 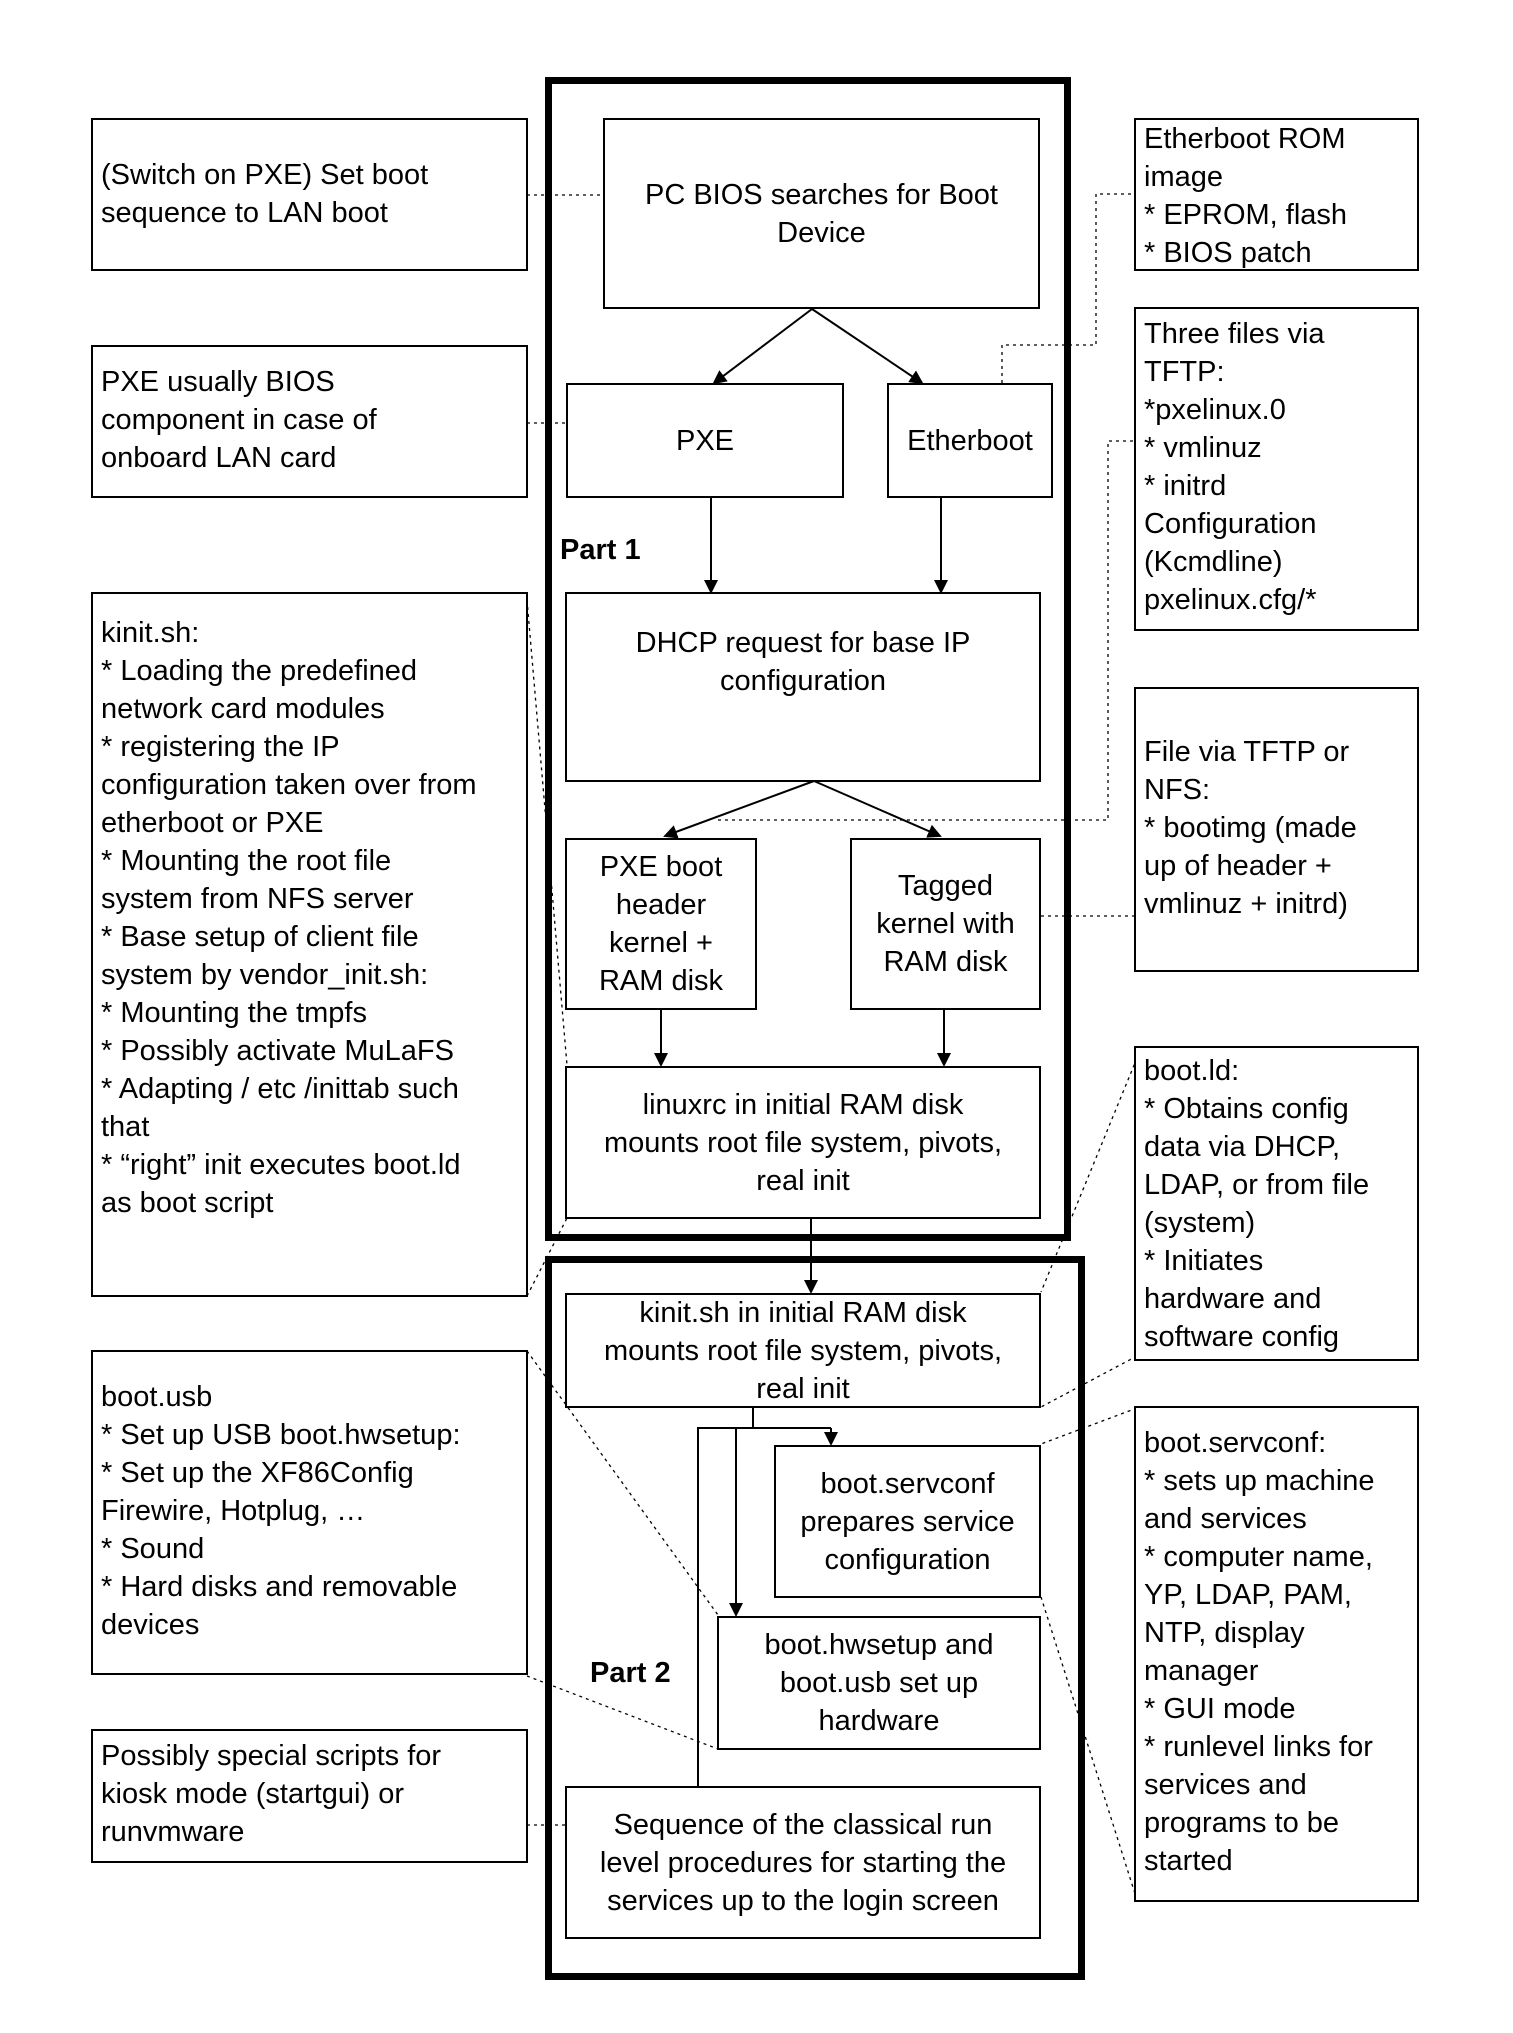 What do you see at coordinates (970, 440) in the screenshot?
I see `flow-etherboot: Etherboot` at bounding box center [970, 440].